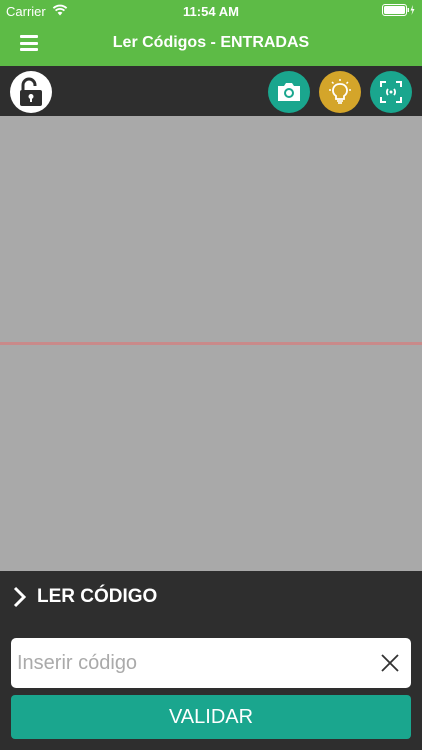 This screenshot has width=422, height=750. I want to click on page-title: Ler Códigos - ENTRADAS, so click(211, 42).